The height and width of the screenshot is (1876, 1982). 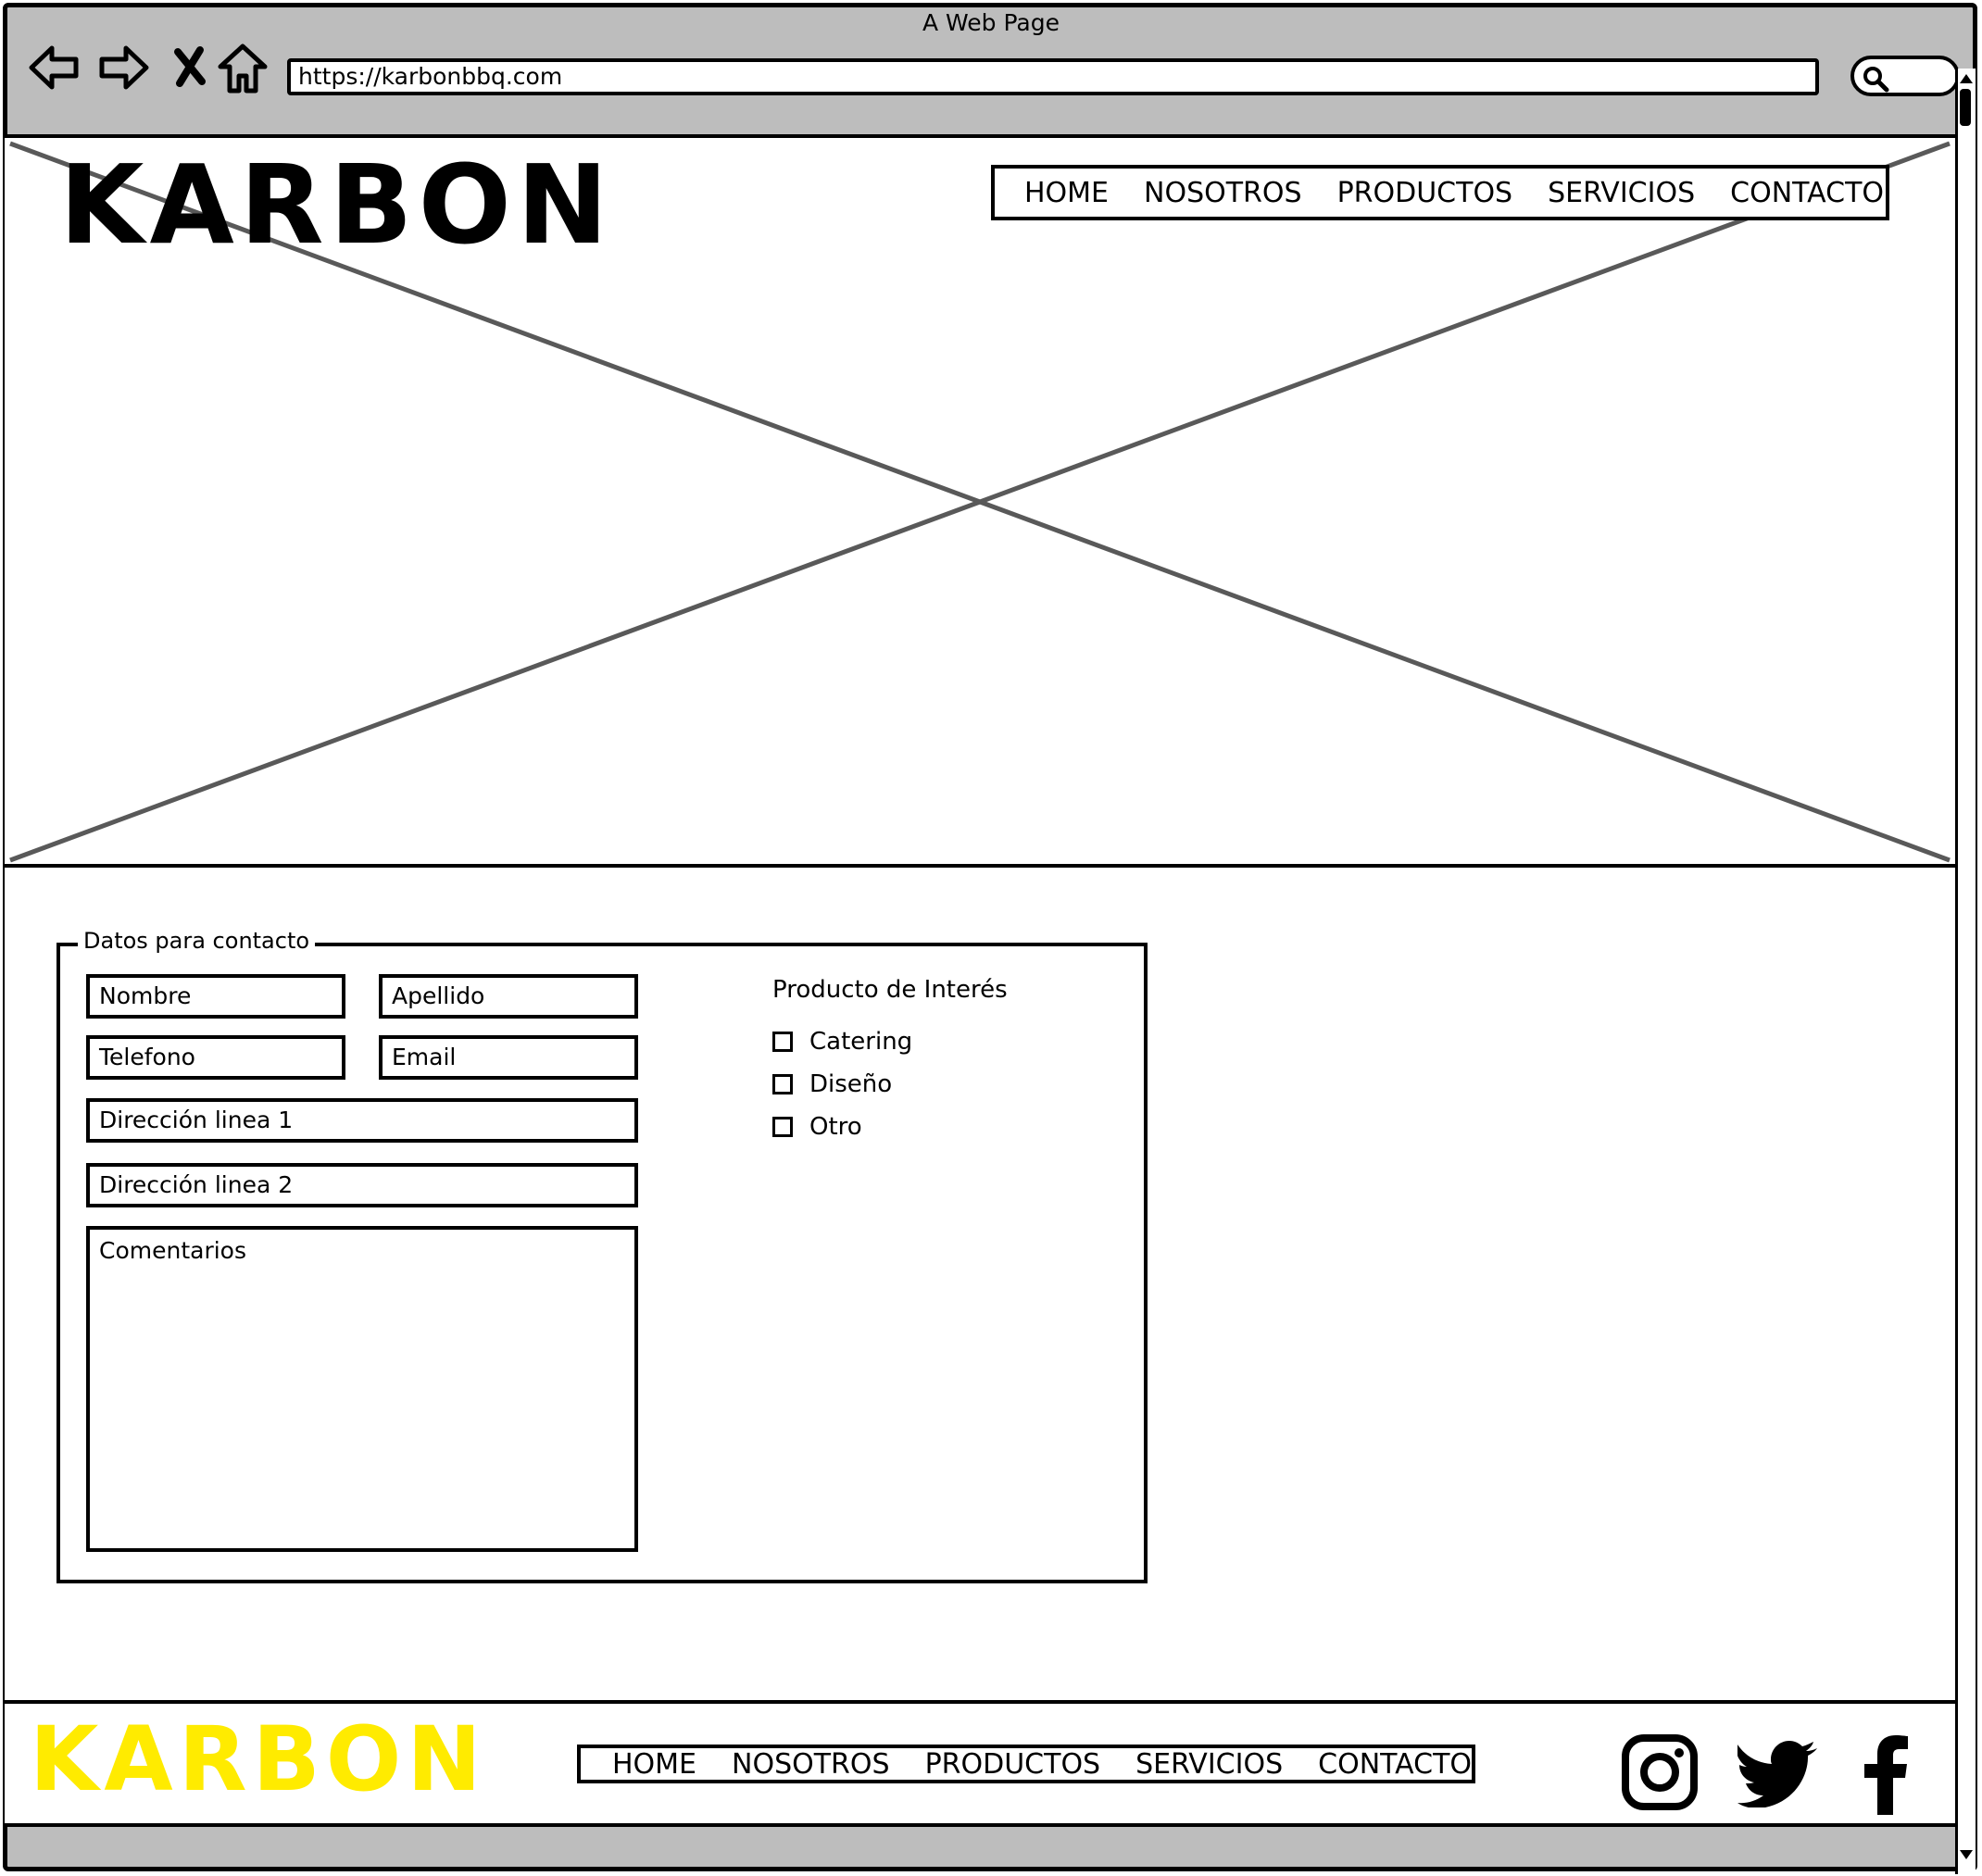 What do you see at coordinates (1807, 193) in the screenshot?
I see `nav-item-contacto: CONTACTO` at bounding box center [1807, 193].